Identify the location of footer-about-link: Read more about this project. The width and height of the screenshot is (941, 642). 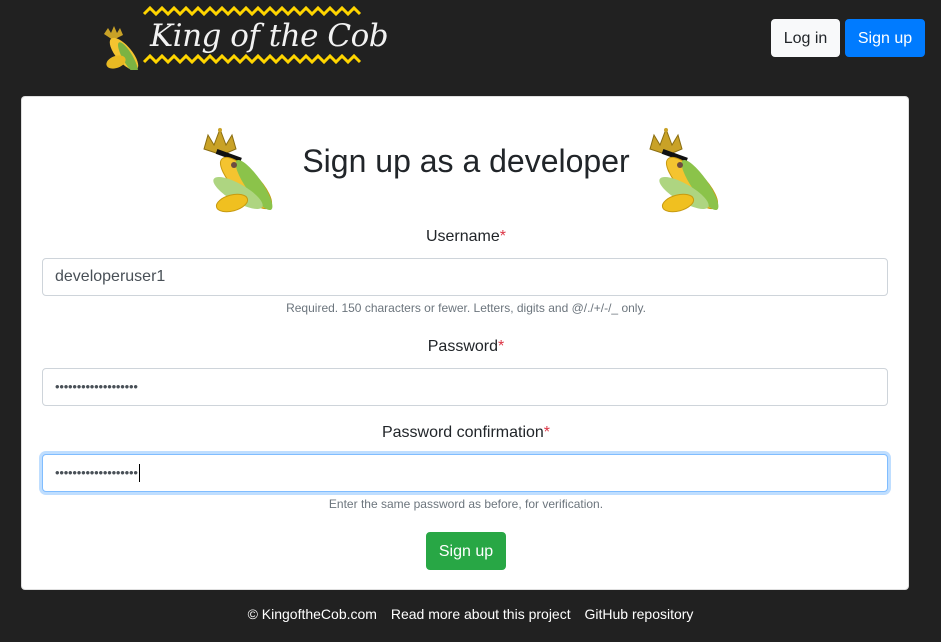
(481, 614).